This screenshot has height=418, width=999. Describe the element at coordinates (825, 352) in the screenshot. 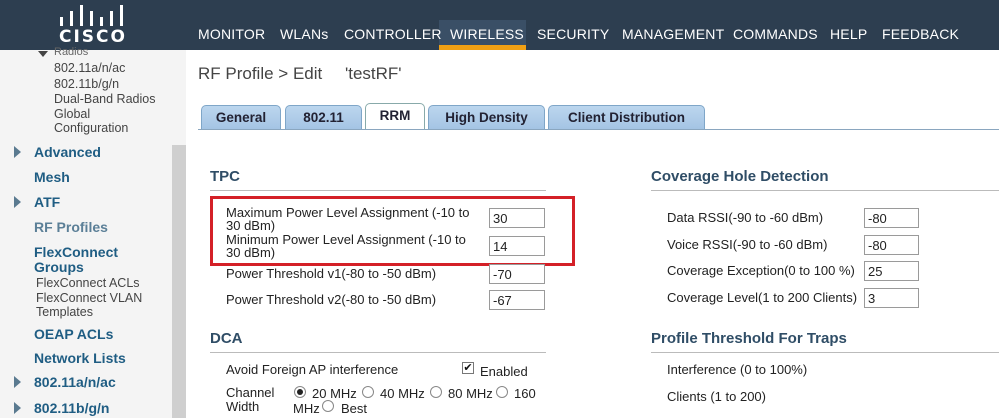

I see `traps-divider` at that location.